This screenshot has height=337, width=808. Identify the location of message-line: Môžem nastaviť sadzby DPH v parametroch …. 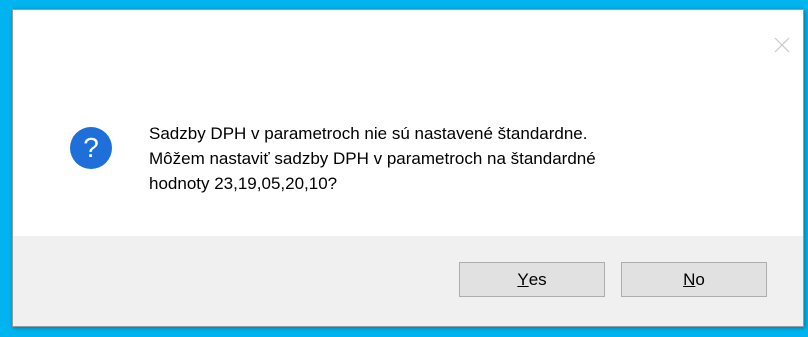
(372, 158).